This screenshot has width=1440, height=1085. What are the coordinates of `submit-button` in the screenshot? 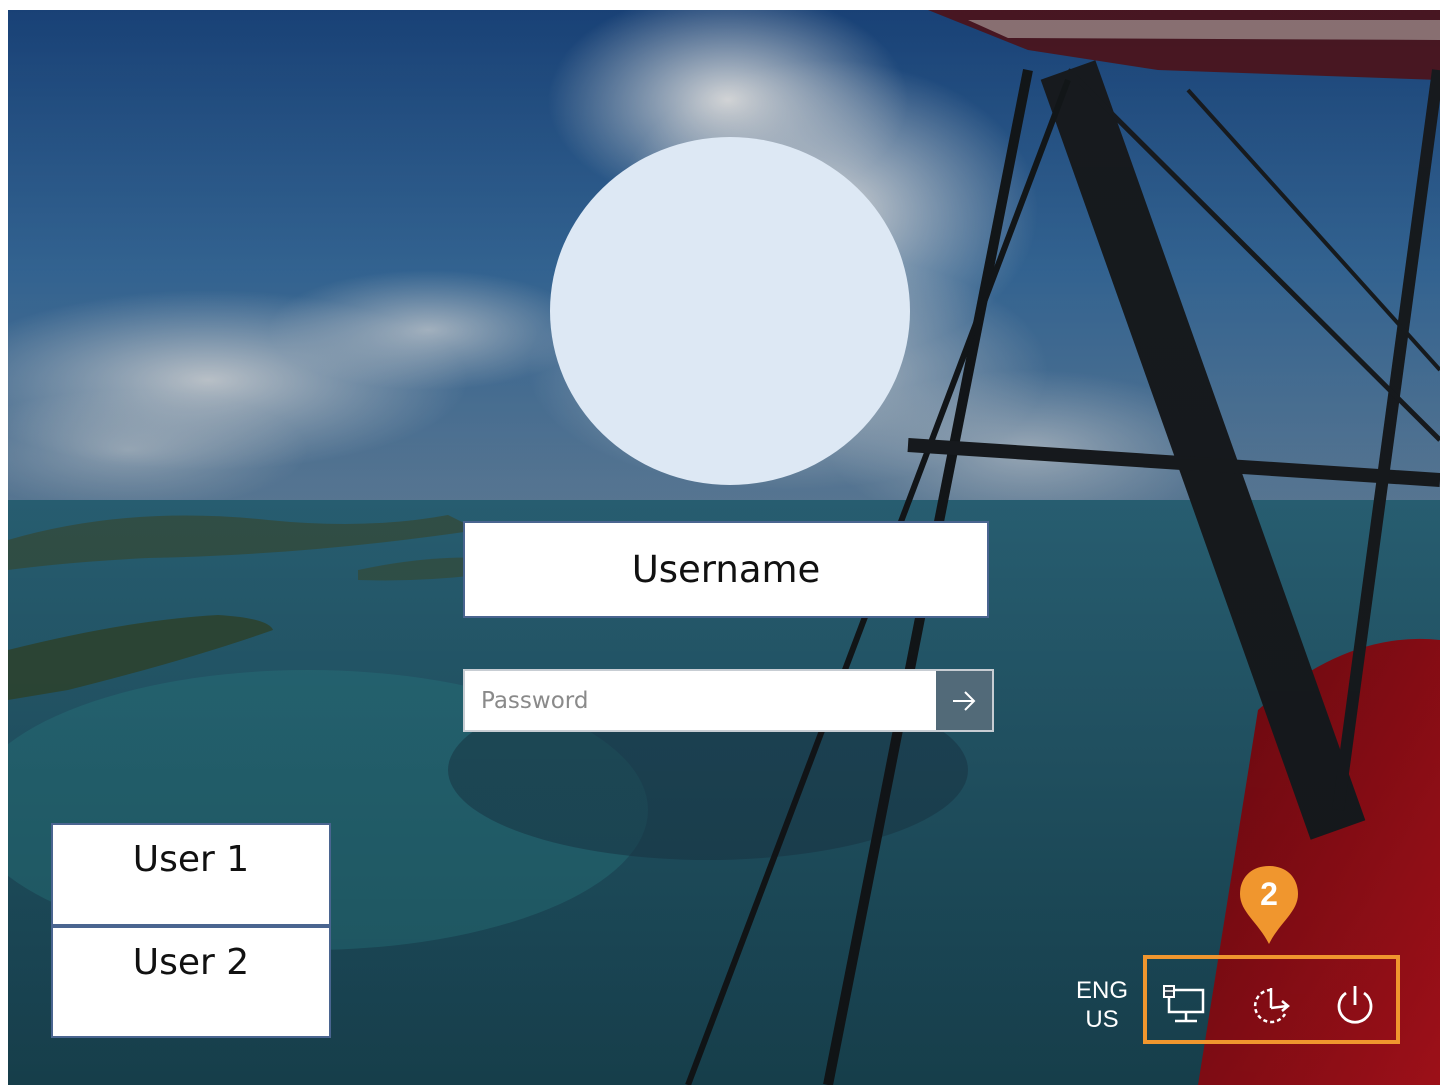 It's located at (964, 700).